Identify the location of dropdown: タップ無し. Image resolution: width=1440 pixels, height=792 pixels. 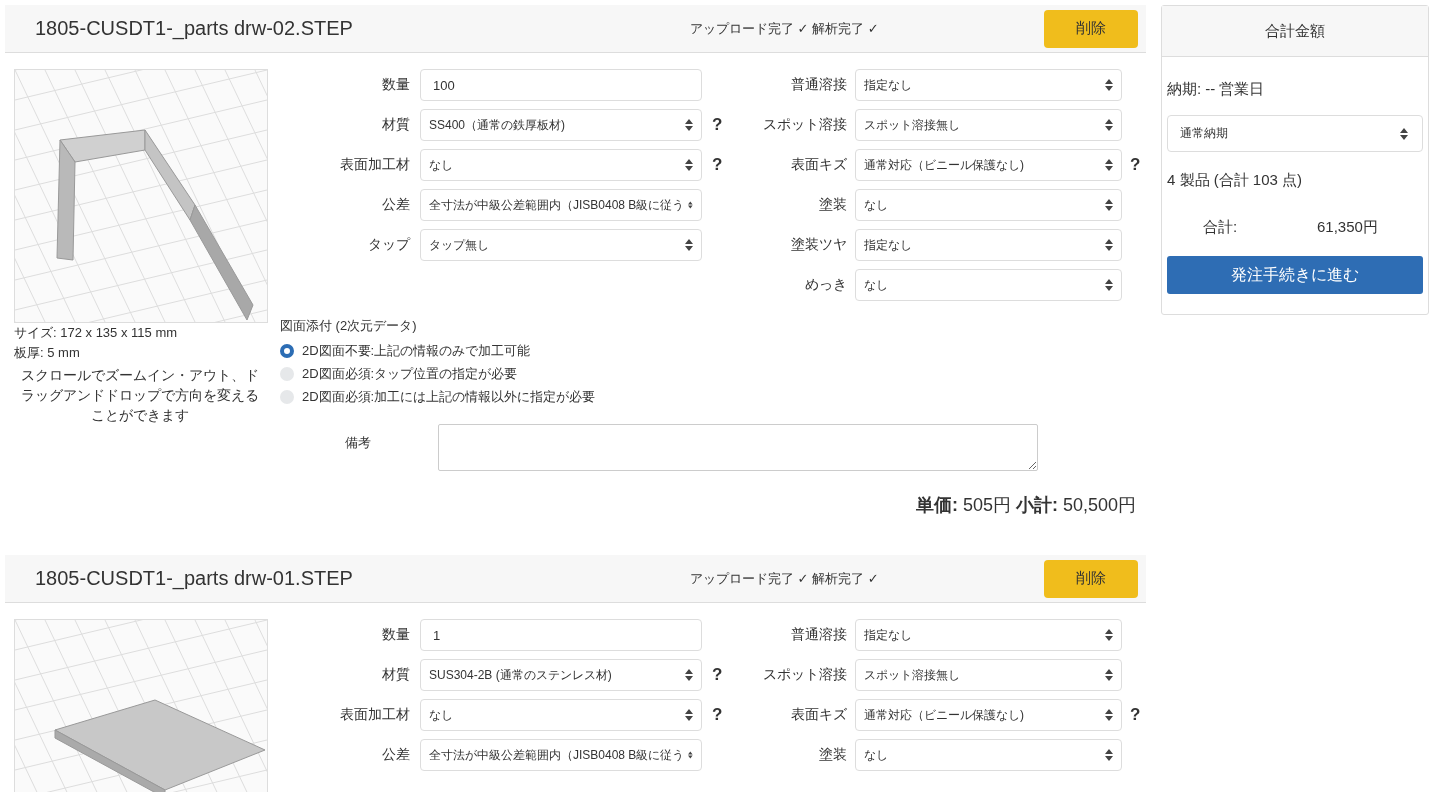
(561, 245).